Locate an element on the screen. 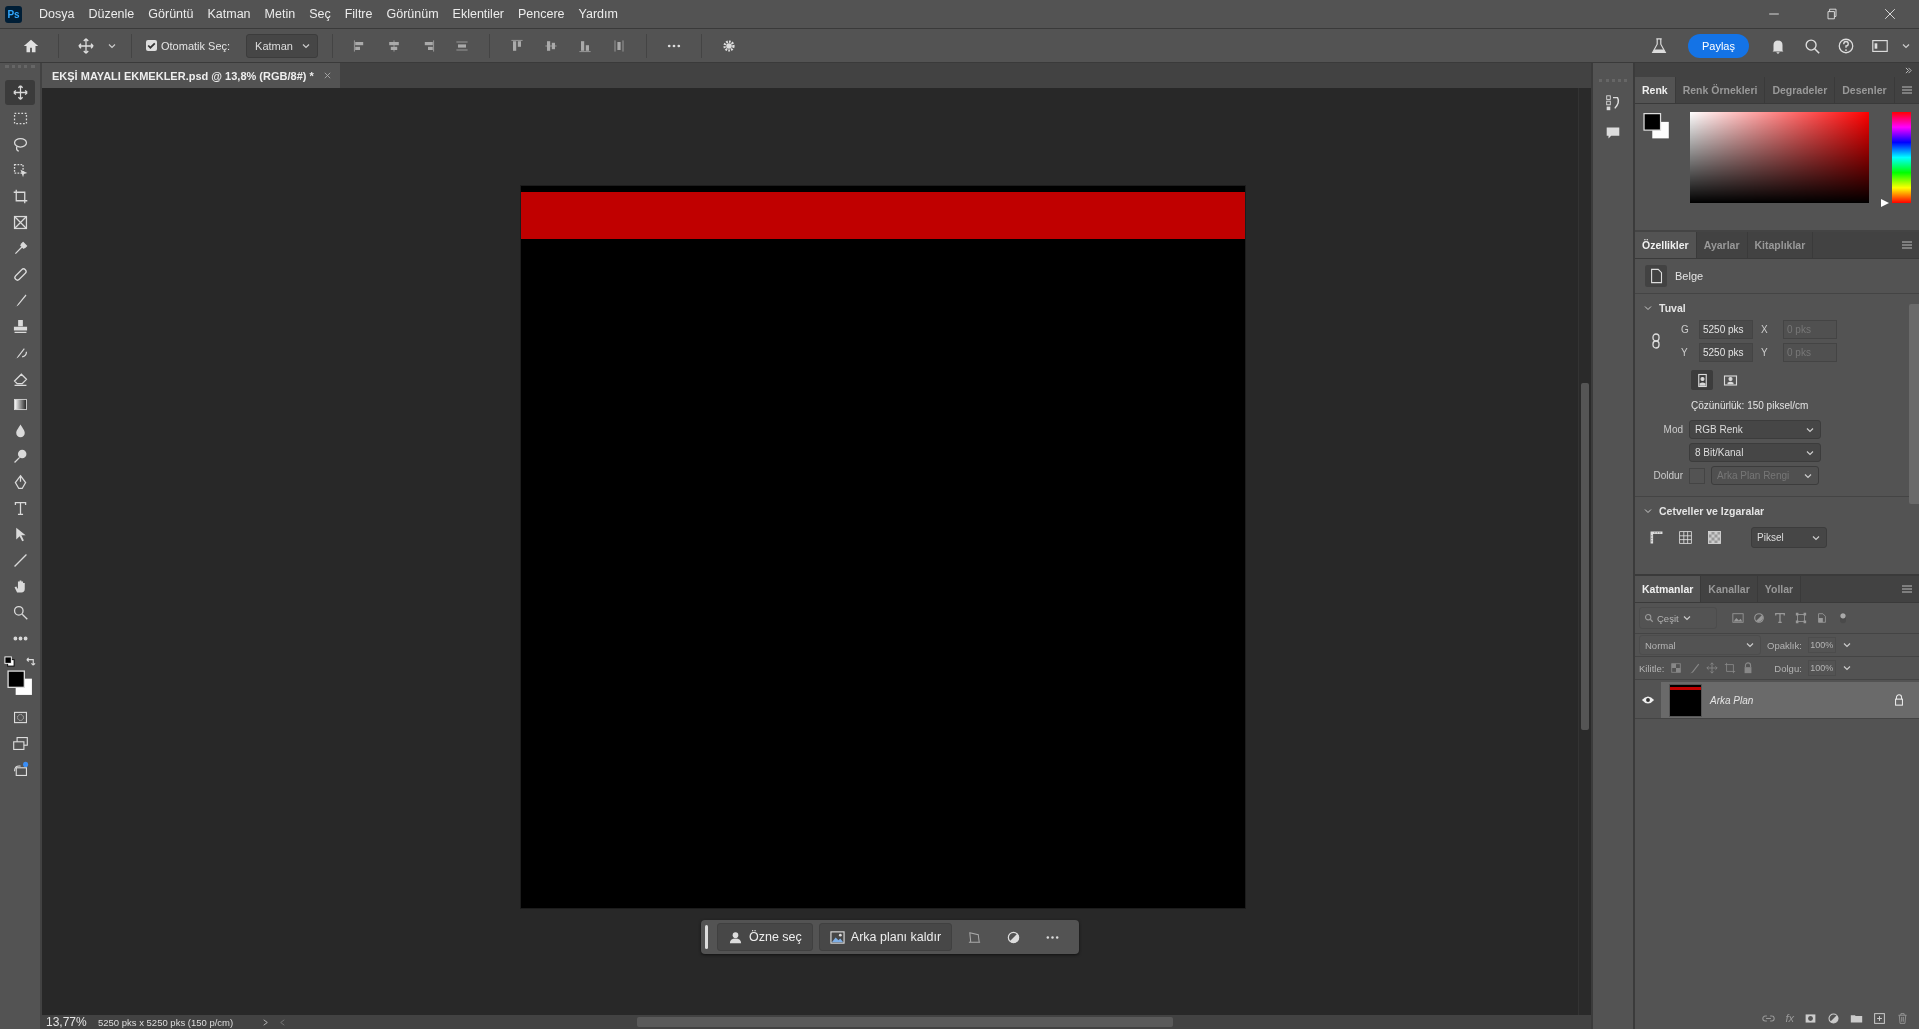  panel-tab: Renk Örnekleri is located at coordinates (1720, 90).